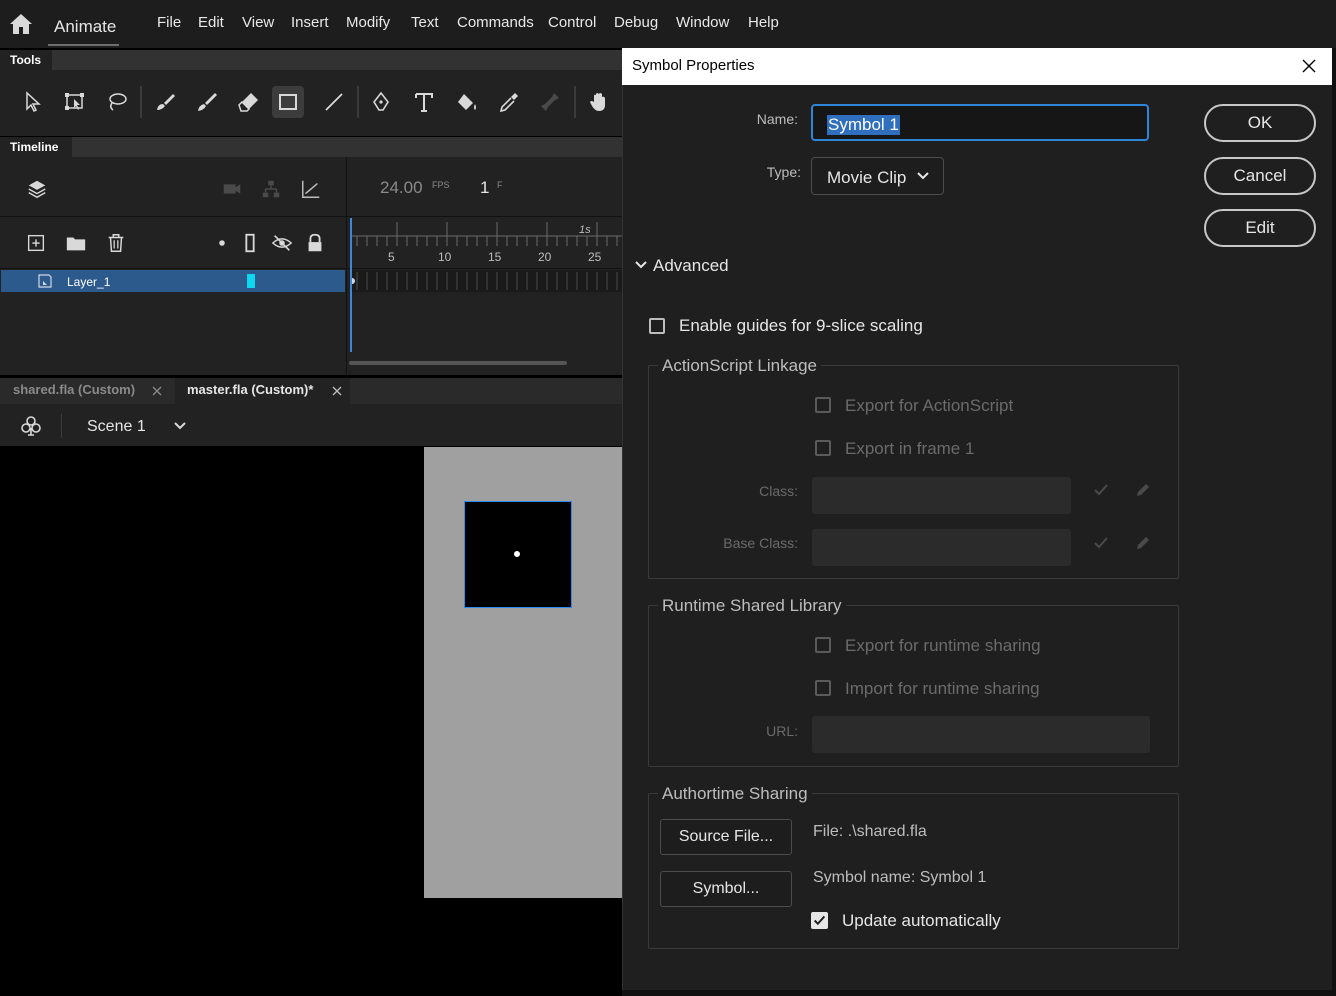 The image size is (1336, 996). I want to click on update-automatically-label: Update automatically, so click(921, 921).